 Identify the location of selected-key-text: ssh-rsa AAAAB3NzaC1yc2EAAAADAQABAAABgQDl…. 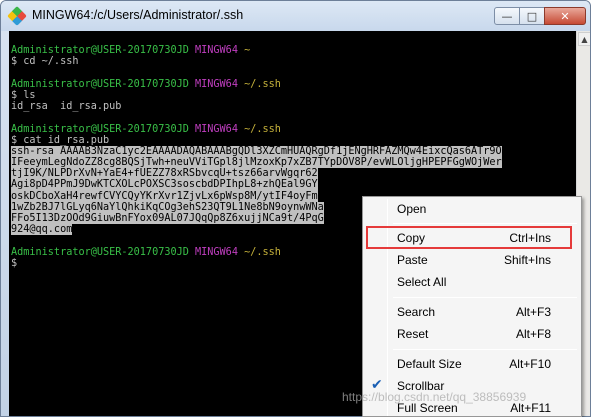
(256, 151).